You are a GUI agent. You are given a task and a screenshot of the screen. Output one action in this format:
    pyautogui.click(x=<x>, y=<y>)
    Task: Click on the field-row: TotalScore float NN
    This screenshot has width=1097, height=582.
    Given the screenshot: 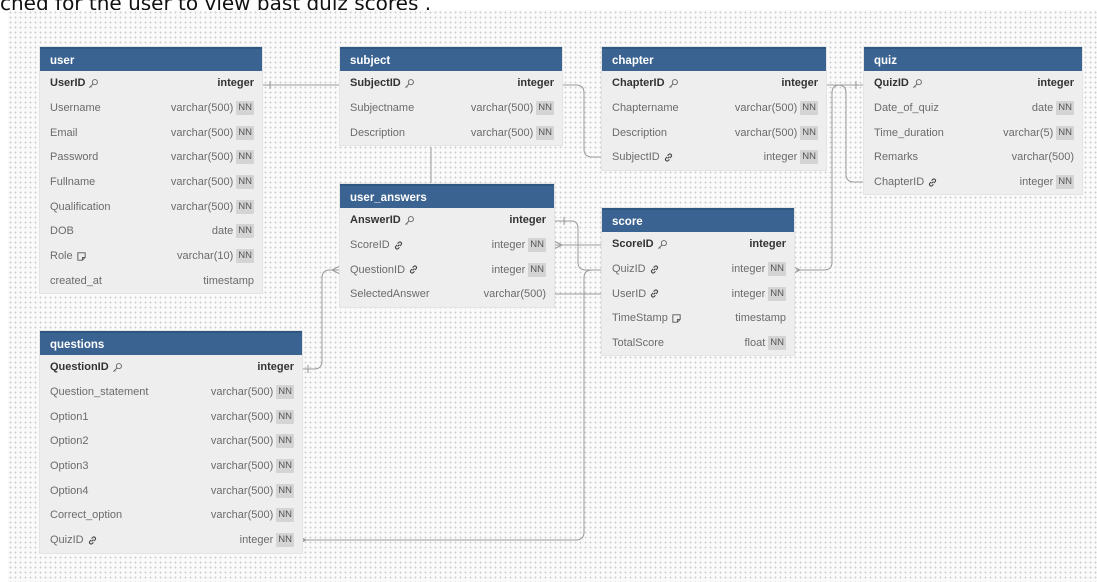 What is the action you would take?
    pyautogui.click(x=698, y=343)
    